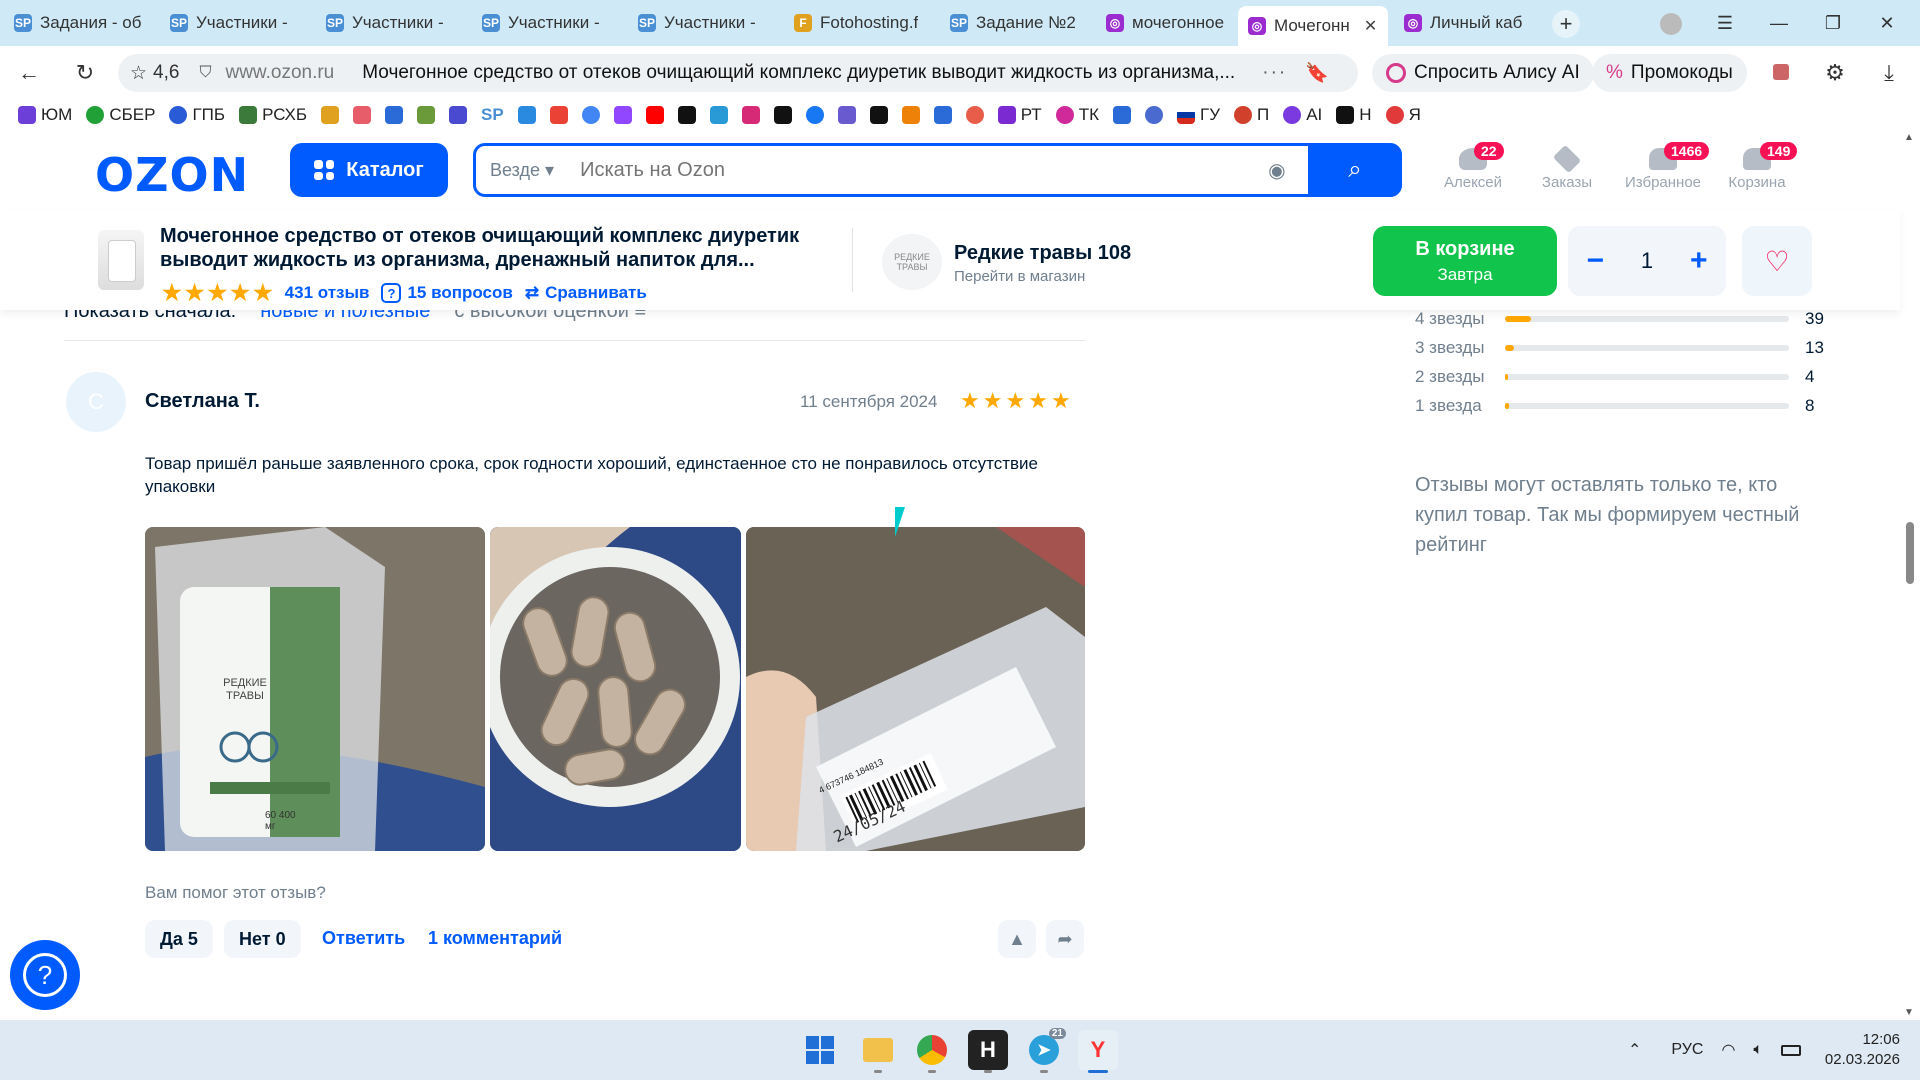  I want to click on header-profile: Алексей 22, so click(1473, 166).